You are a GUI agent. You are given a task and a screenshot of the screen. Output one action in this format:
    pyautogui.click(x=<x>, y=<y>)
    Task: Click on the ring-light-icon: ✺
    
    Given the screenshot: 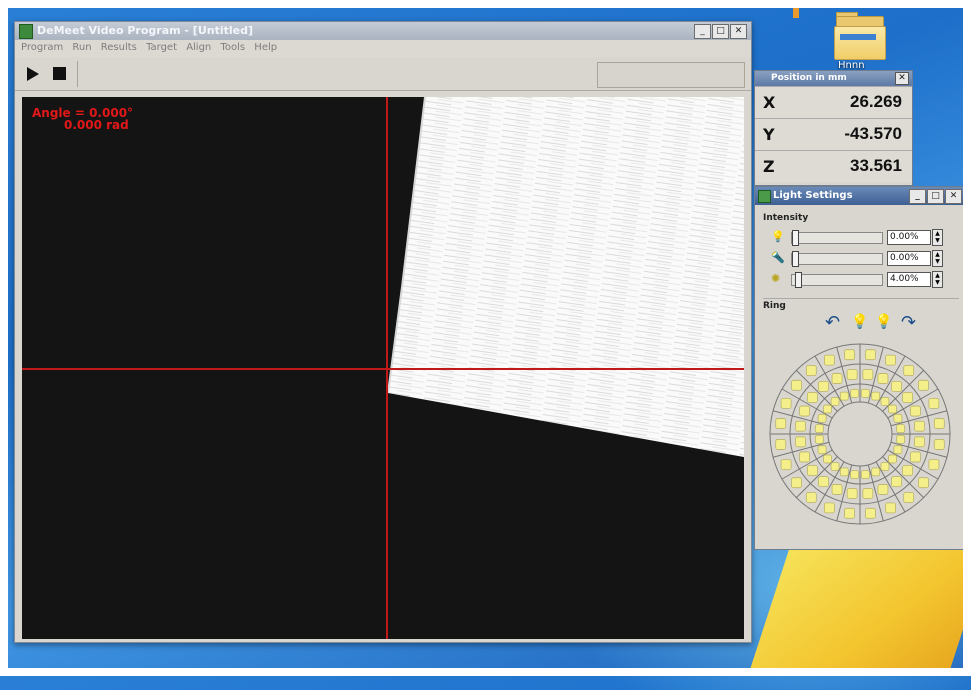 What is the action you would take?
    pyautogui.click(x=776, y=278)
    